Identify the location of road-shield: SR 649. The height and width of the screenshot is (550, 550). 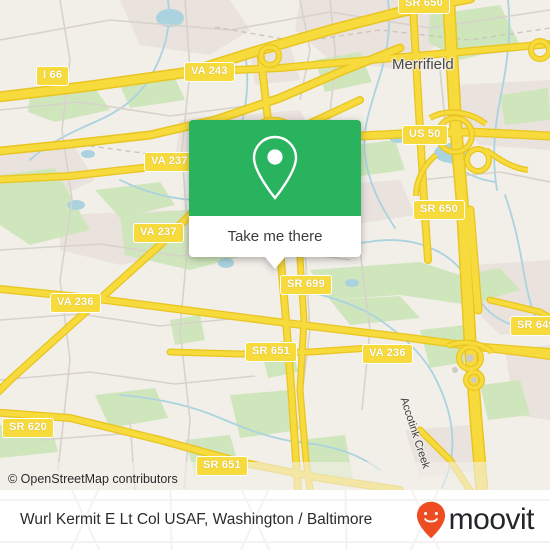
(530, 326).